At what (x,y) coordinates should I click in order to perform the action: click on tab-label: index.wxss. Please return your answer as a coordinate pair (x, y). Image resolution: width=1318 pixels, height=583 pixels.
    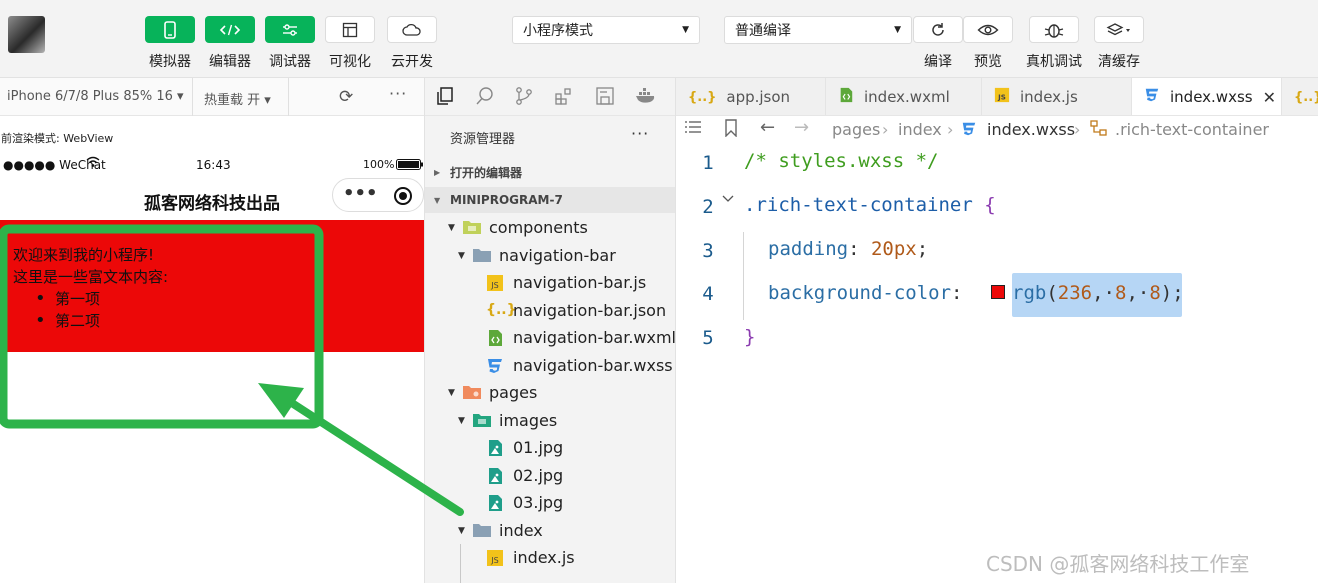
    Looking at the image, I should click on (1211, 97).